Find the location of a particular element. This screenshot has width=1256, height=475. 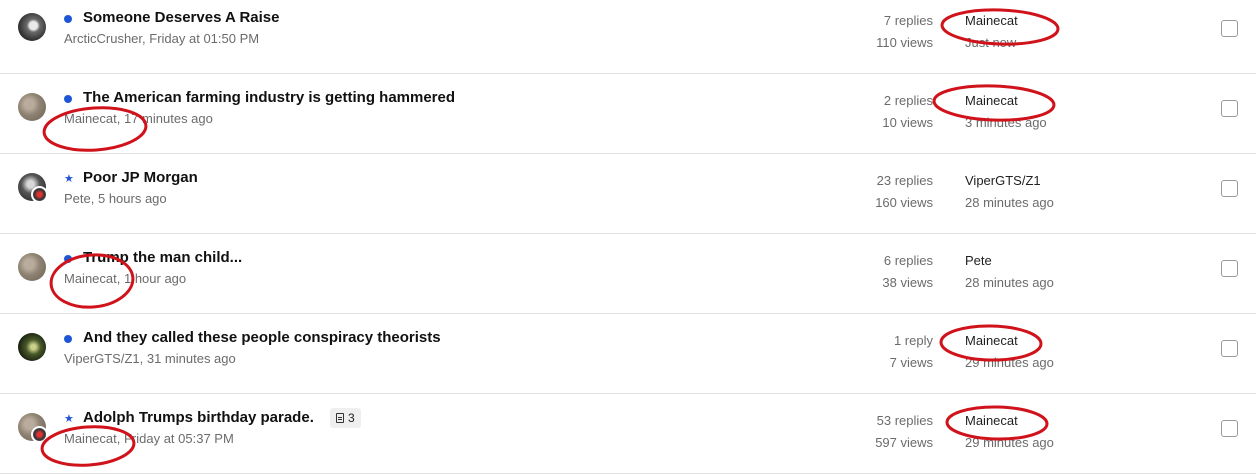

attachment-badge: 3 is located at coordinates (345, 418).